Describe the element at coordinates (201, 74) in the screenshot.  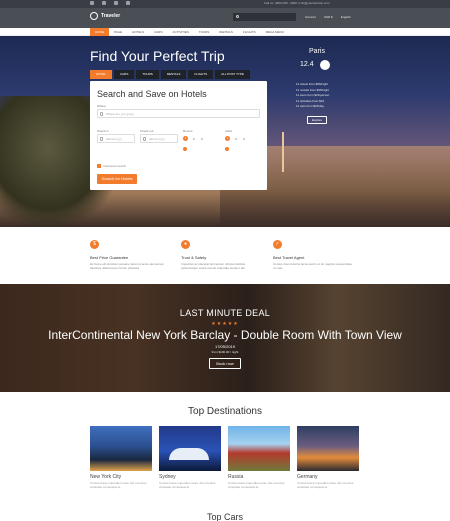
I see `tab-flights: FLIGHTS` at that location.